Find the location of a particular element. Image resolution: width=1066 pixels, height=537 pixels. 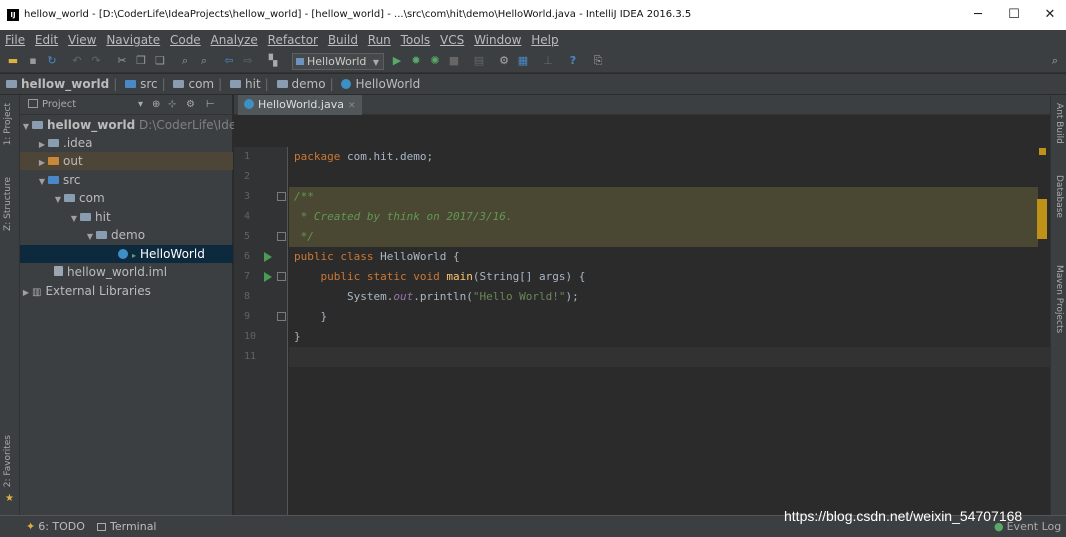

debug-icon: ✹ is located at coordinates (416, 61).